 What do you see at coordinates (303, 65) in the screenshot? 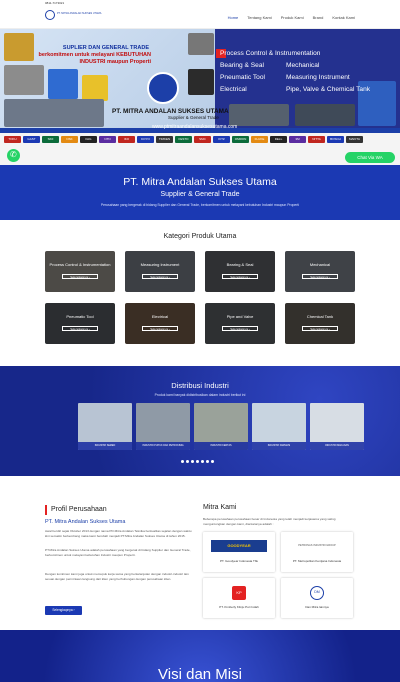
I see `hero-category: Mechanical` at bounding box center [303, 65].